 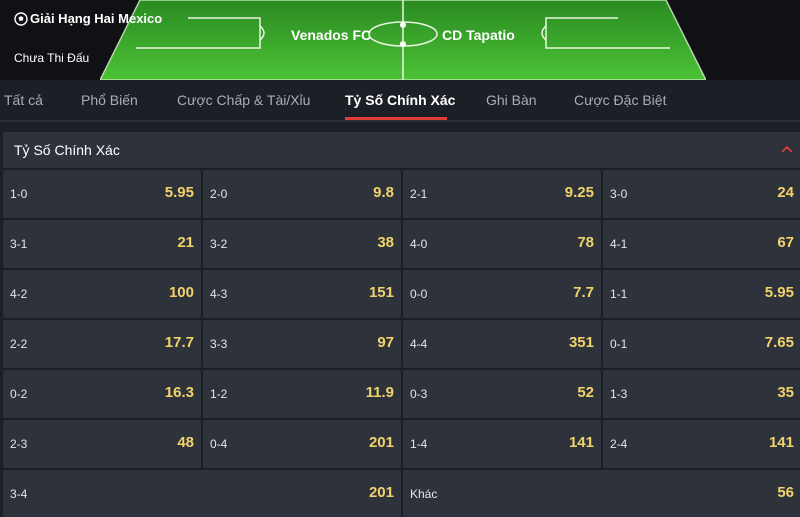 What do you see at coordinates (379, 392) in the screenshot?
I see `odd-value: 11.9` at bounding box center [379, 392].